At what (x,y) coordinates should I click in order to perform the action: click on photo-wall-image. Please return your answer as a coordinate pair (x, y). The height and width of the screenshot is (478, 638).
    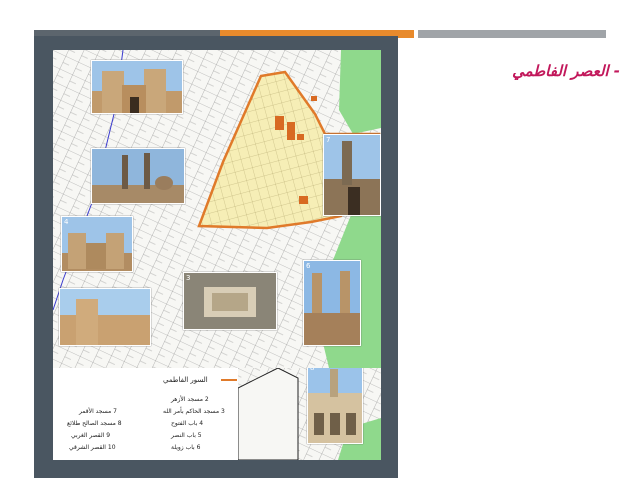
    Looking at the image, I should click on (105, 317).